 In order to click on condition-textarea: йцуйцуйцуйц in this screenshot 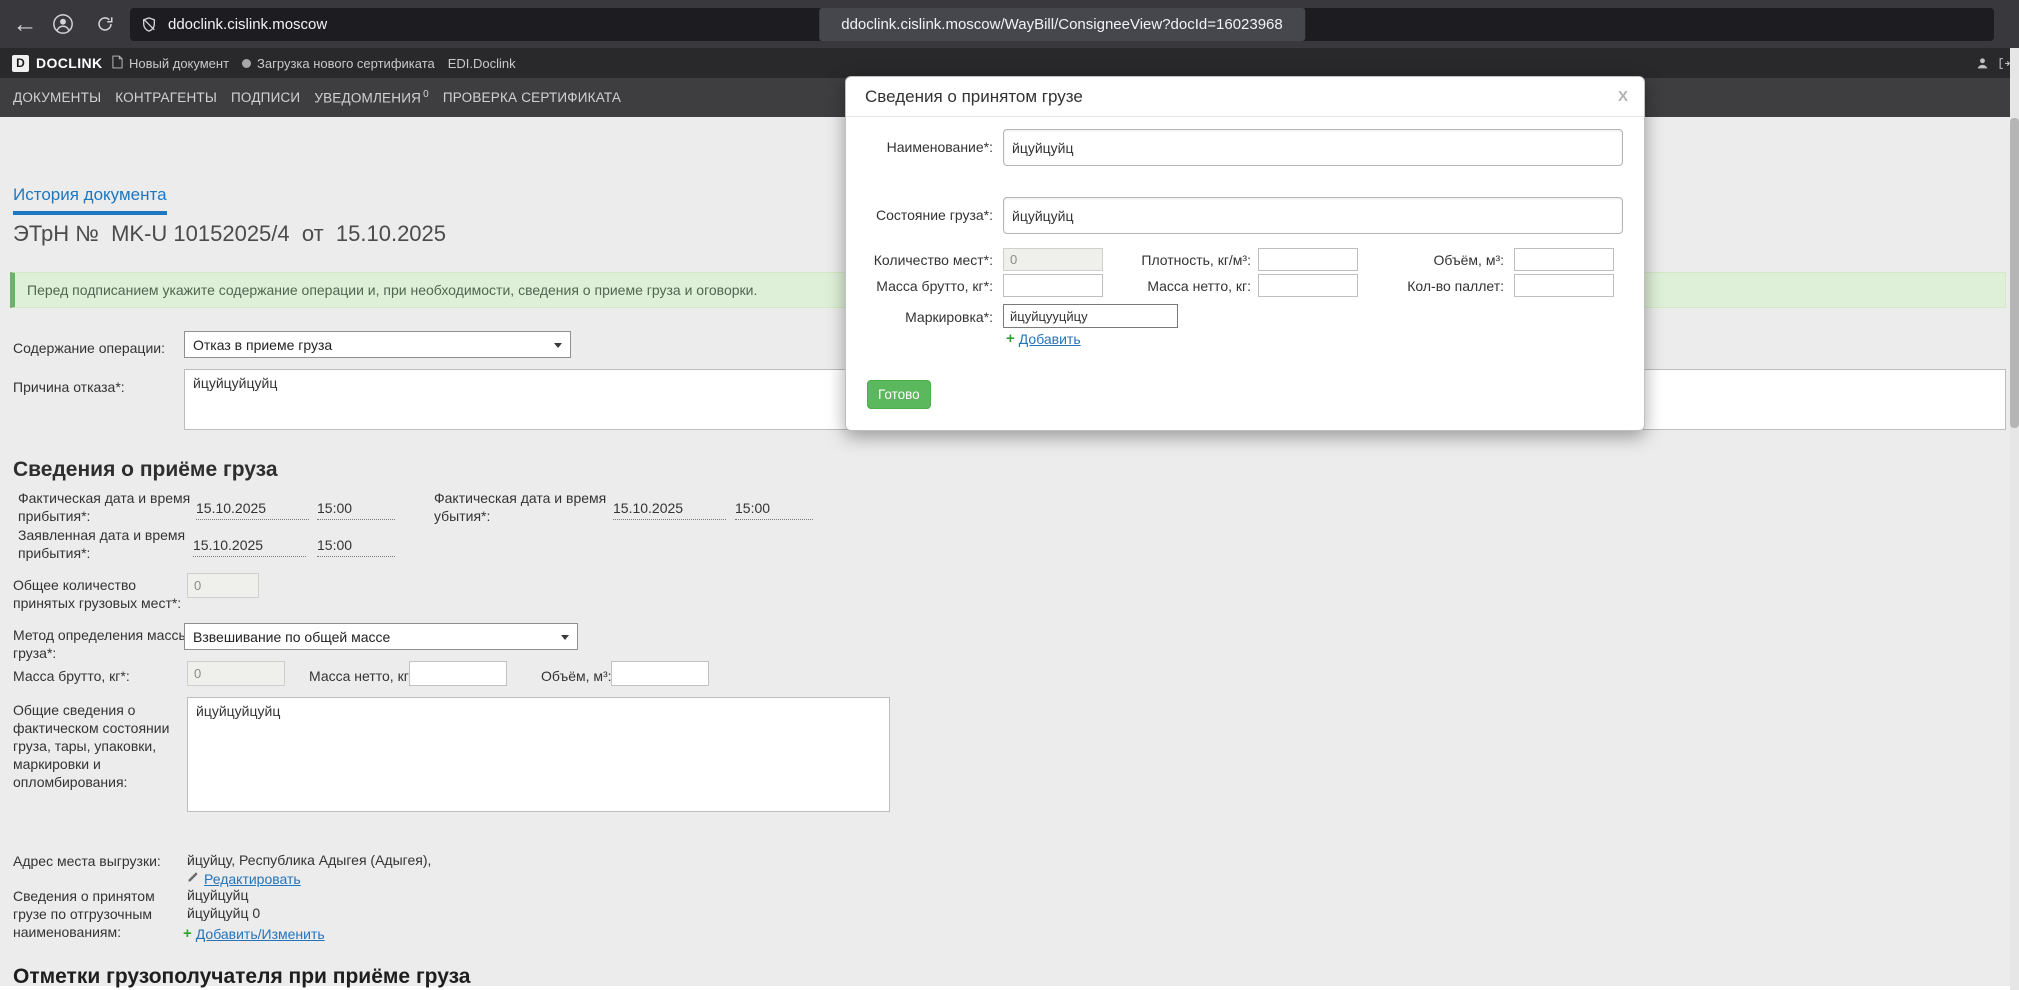, I will do `click(538, 754)`.